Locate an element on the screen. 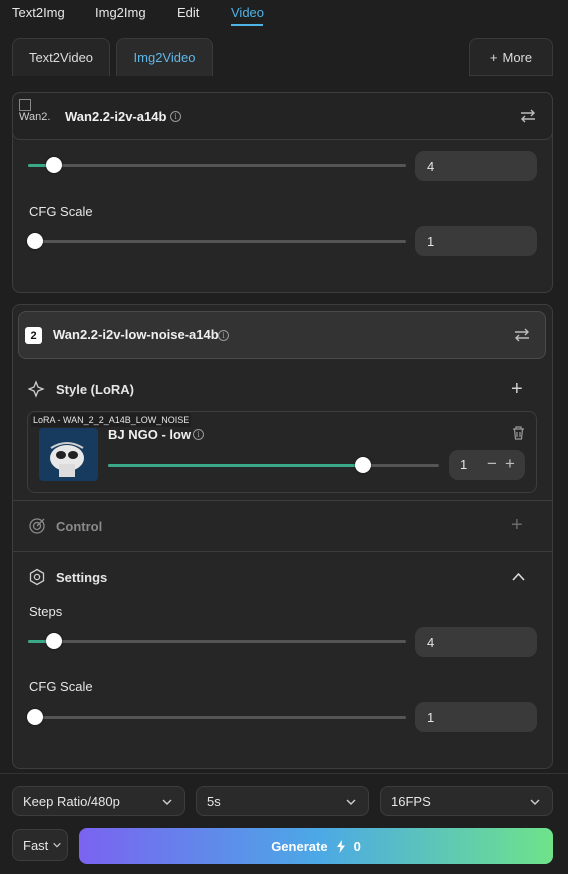  fps-select: 16FPS is located at coordinates (466, 801).